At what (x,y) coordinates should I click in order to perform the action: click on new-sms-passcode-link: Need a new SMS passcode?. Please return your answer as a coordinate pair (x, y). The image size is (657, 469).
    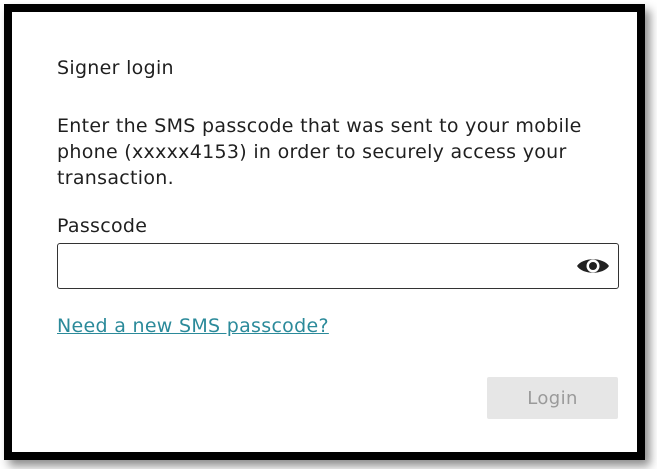
    Looking at the image, I should click on (193, 326).